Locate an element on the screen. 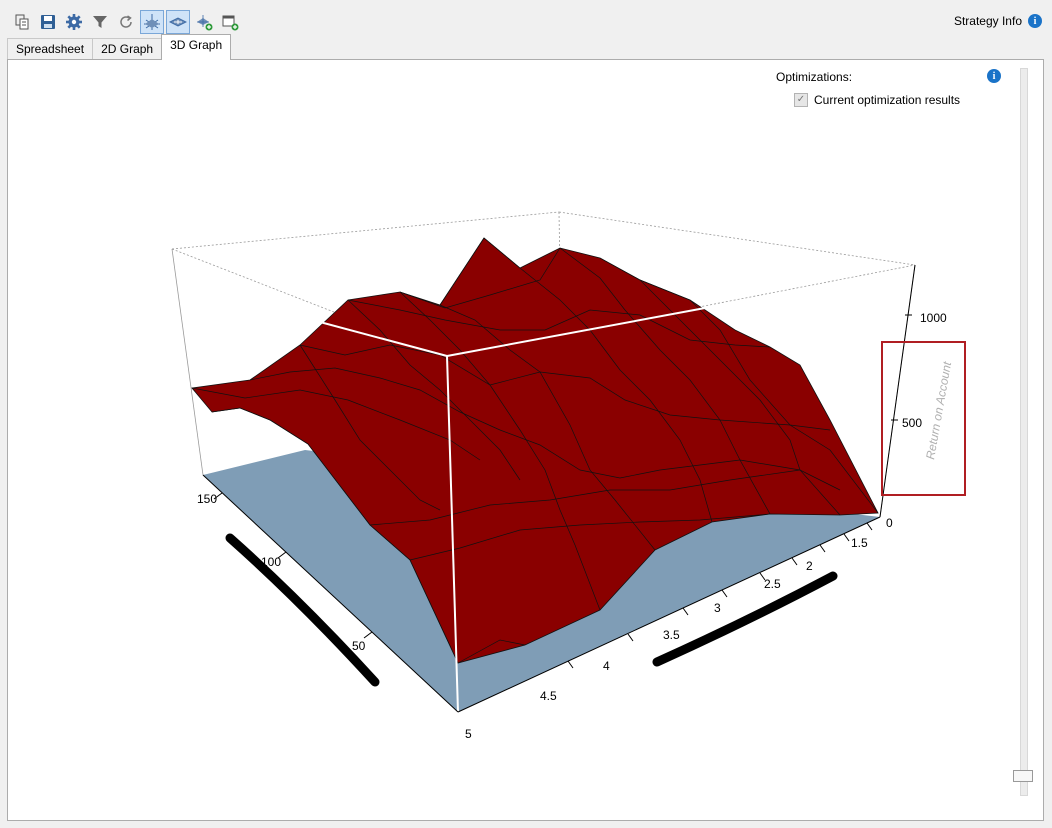 The width and height of the screenshot is (1052, 828). z-axis-label: Return on Account is located at coordinates (938, 410).